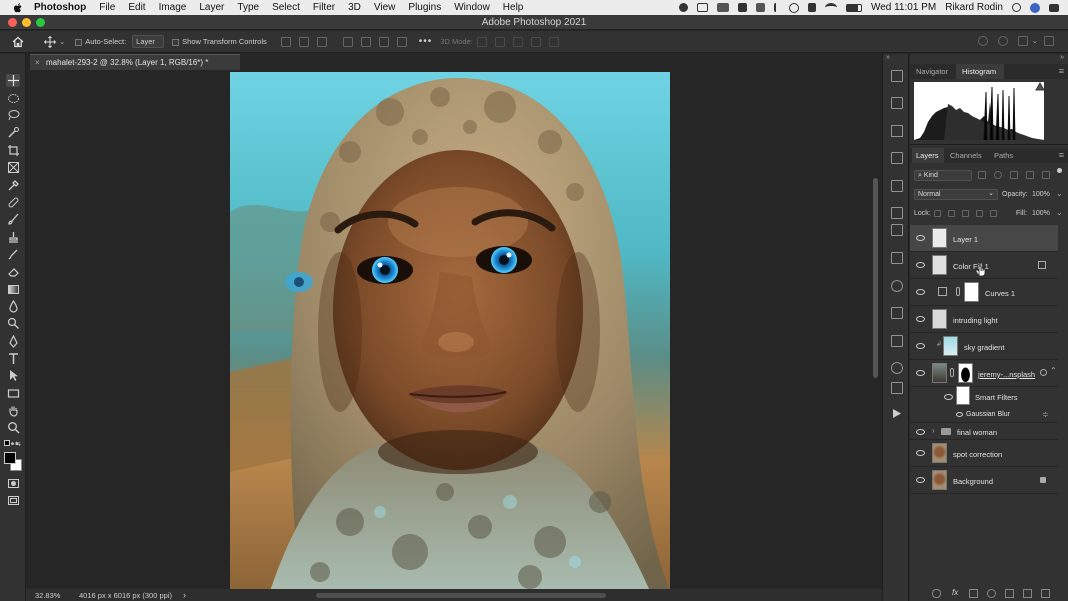 The height and width of the screenshot is (601, 1068). Describe the element at coordinates (982, 41) in the screenshot. I see `share-icon` at that location.